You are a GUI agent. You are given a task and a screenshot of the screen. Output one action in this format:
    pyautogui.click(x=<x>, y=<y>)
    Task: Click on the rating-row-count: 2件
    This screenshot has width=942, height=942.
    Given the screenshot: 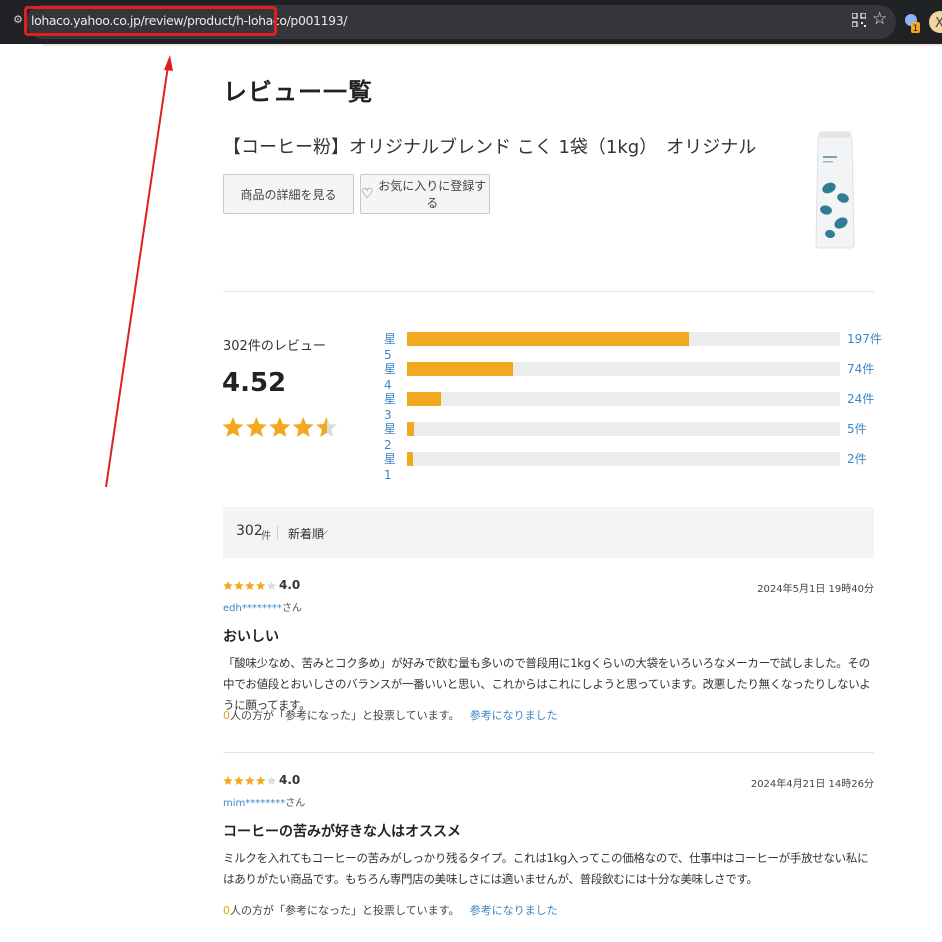 What is the action you would take?
    pyautogui.click(x=857, y=459)
    